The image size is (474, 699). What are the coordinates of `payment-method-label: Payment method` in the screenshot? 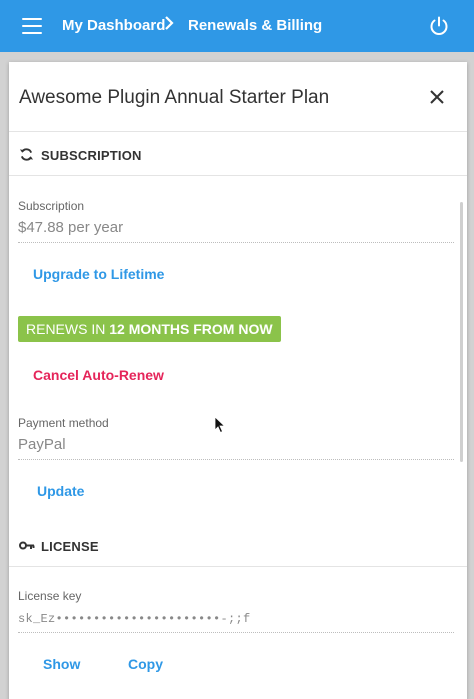 It's located at (63, 423).